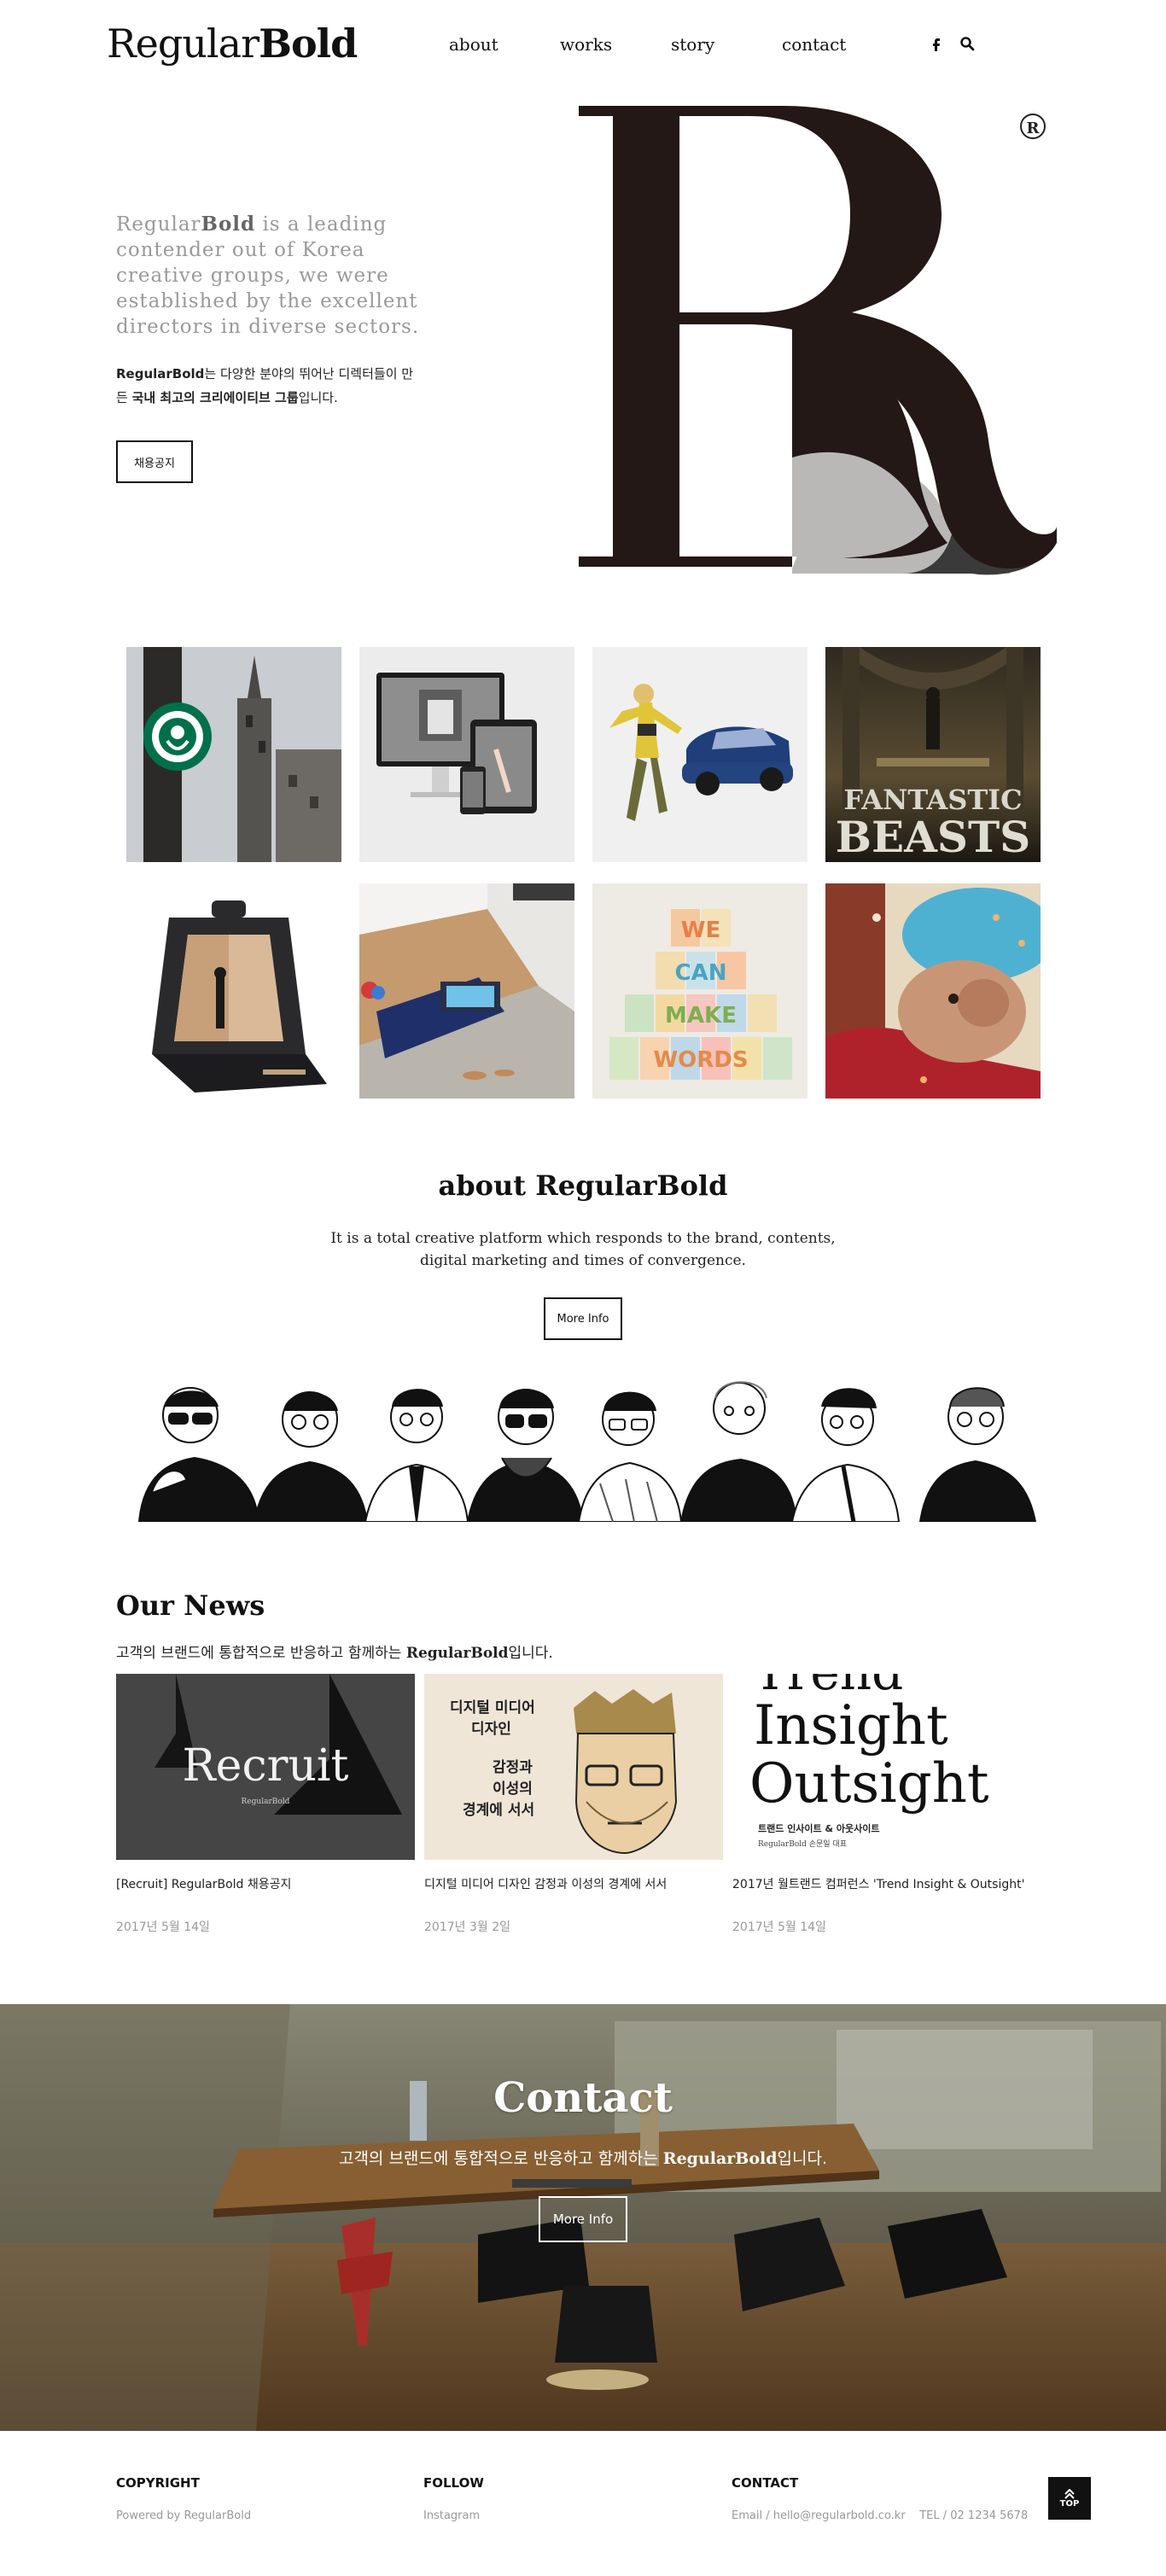 Image resolution: width=1166 pixels, height=2576 pixels. What do you see at coordinates (591, 1448) in the screenshot?
I see `team-illustration` at bounding box center [591, 1448].